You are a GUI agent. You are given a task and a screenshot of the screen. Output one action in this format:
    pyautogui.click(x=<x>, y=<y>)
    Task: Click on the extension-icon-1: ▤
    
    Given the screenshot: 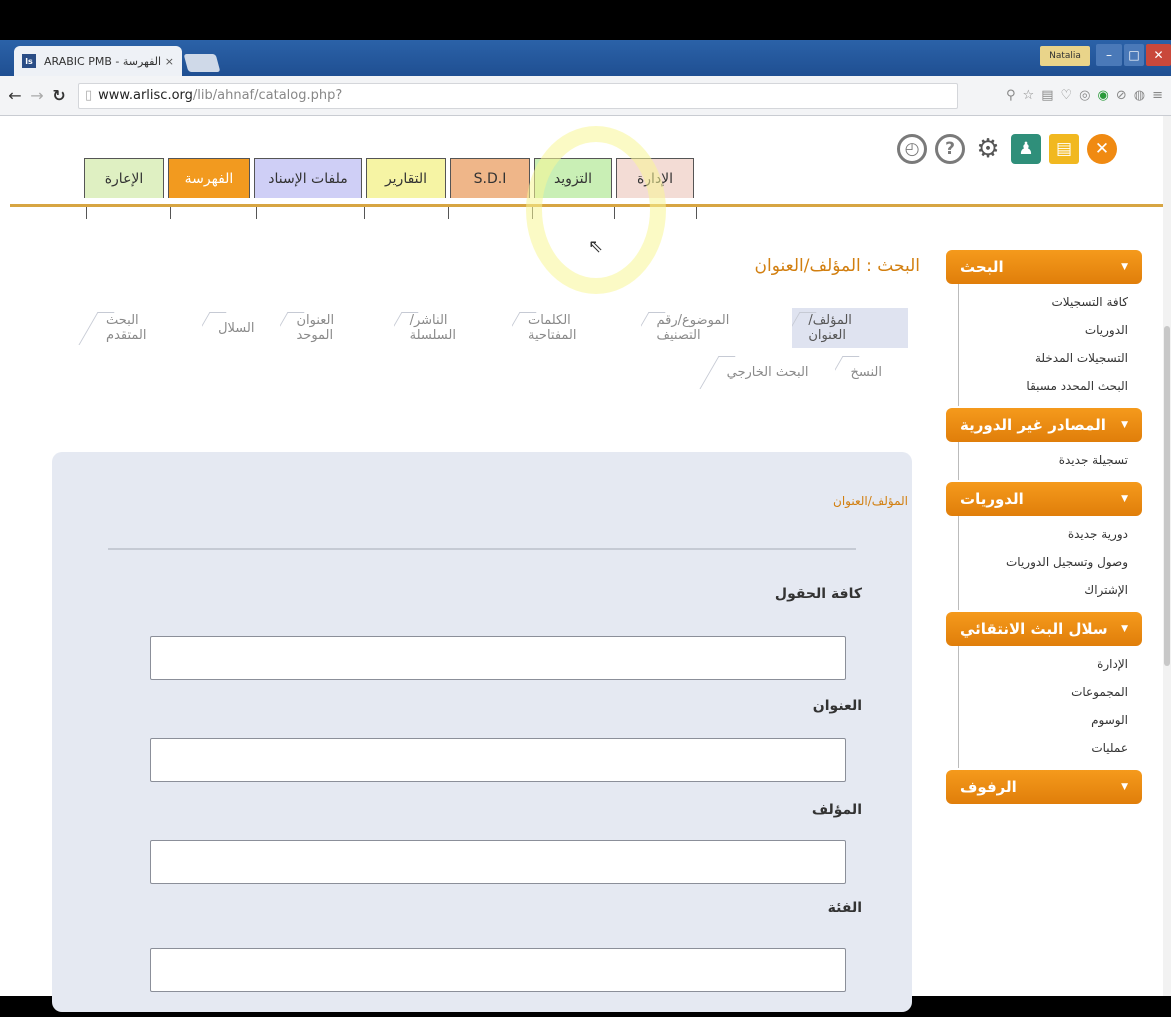 What is the action you would take?
    pyautogui.click(x=1047, y=95)
    